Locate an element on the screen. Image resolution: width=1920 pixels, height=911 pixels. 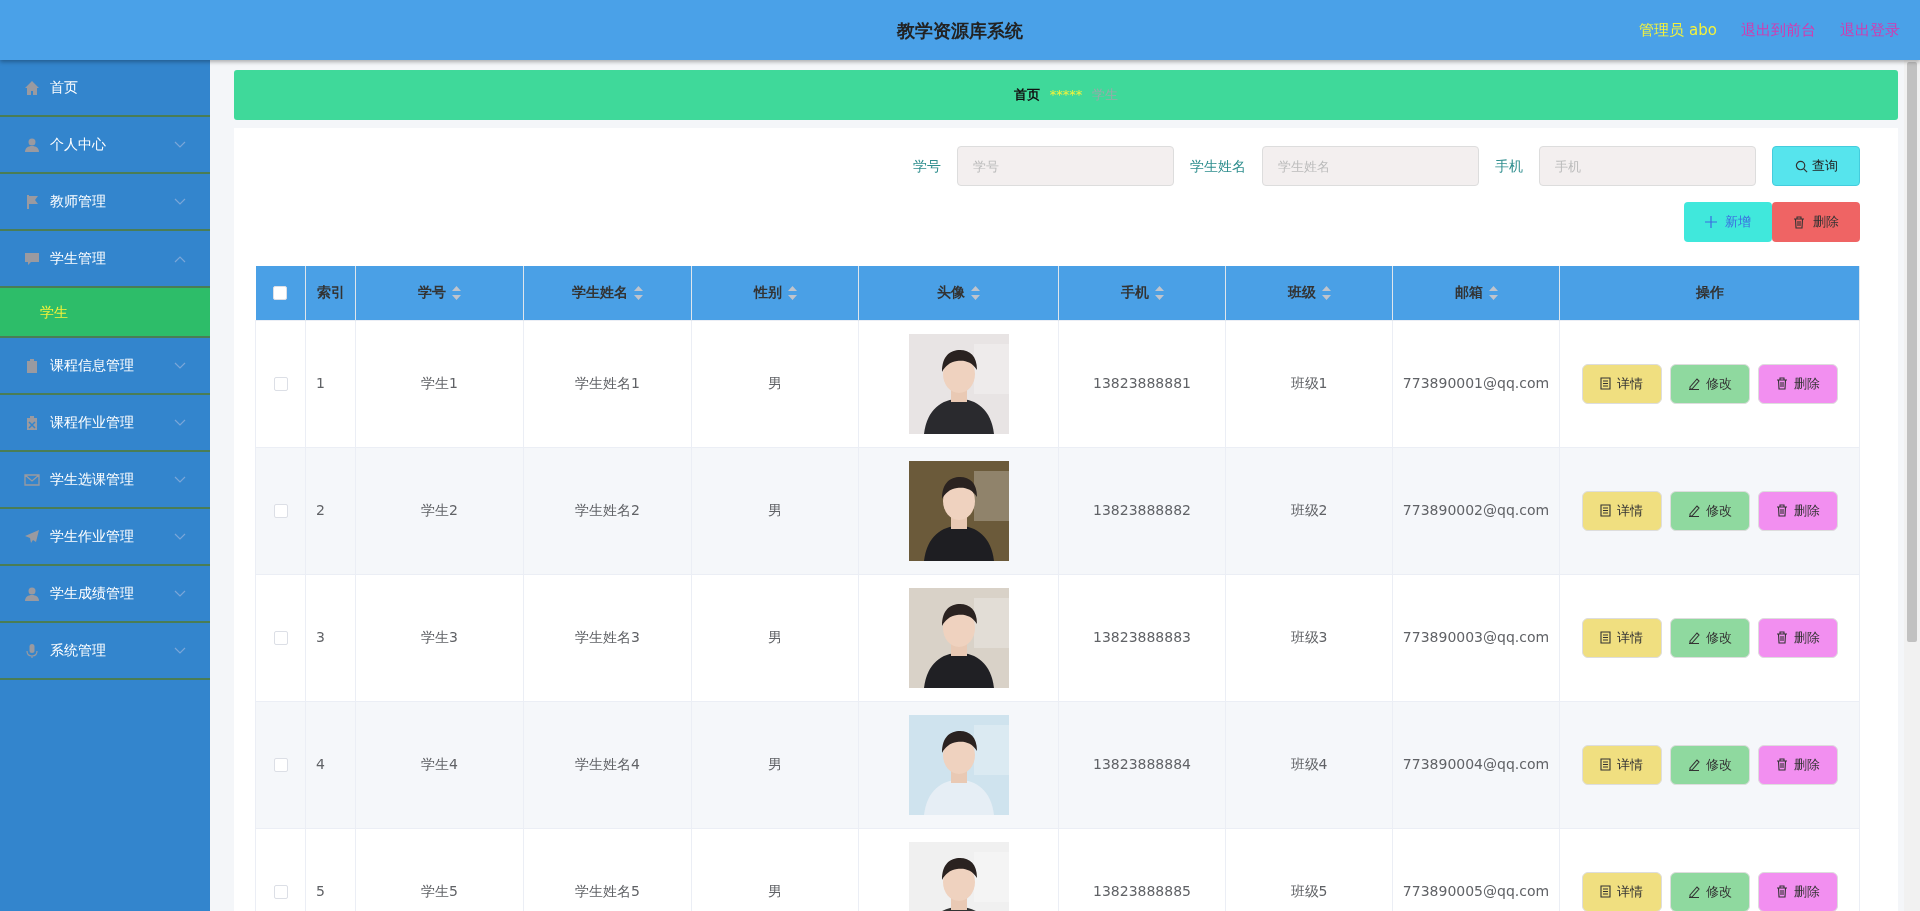
column-header: 性别 is located at coordinates (767, 292).